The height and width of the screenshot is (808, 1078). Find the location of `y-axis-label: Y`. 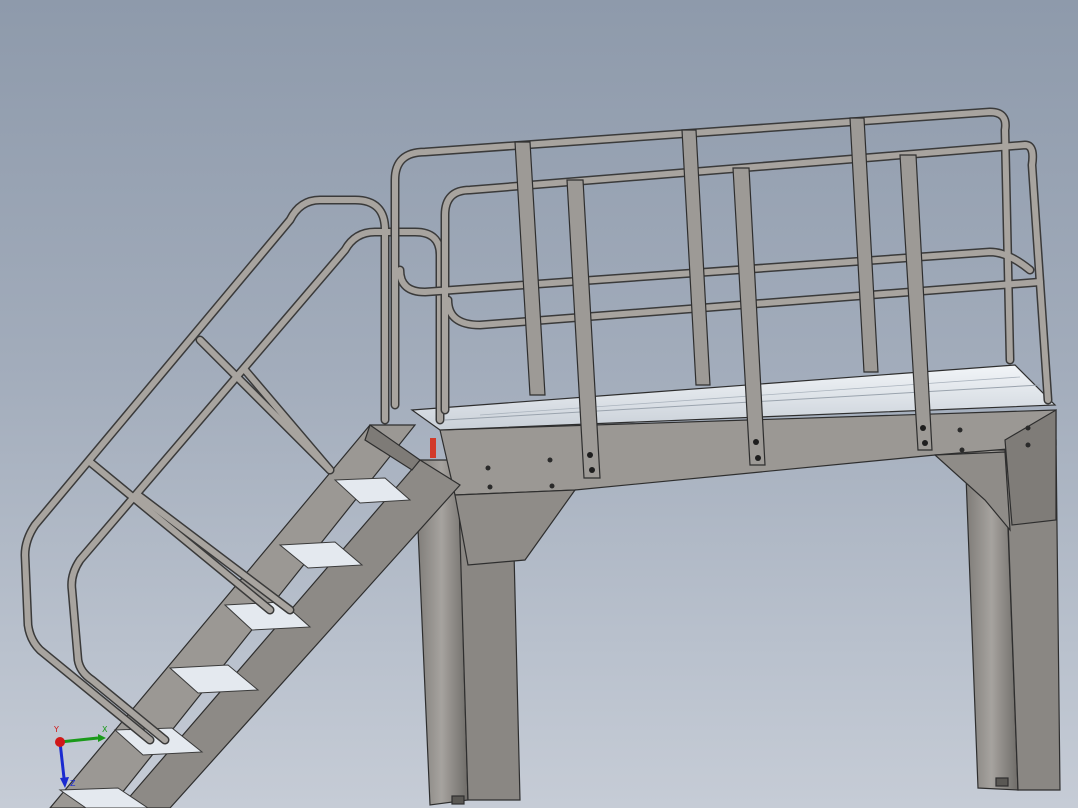

y-axis-label: Y is located at coordinates (56, 729).